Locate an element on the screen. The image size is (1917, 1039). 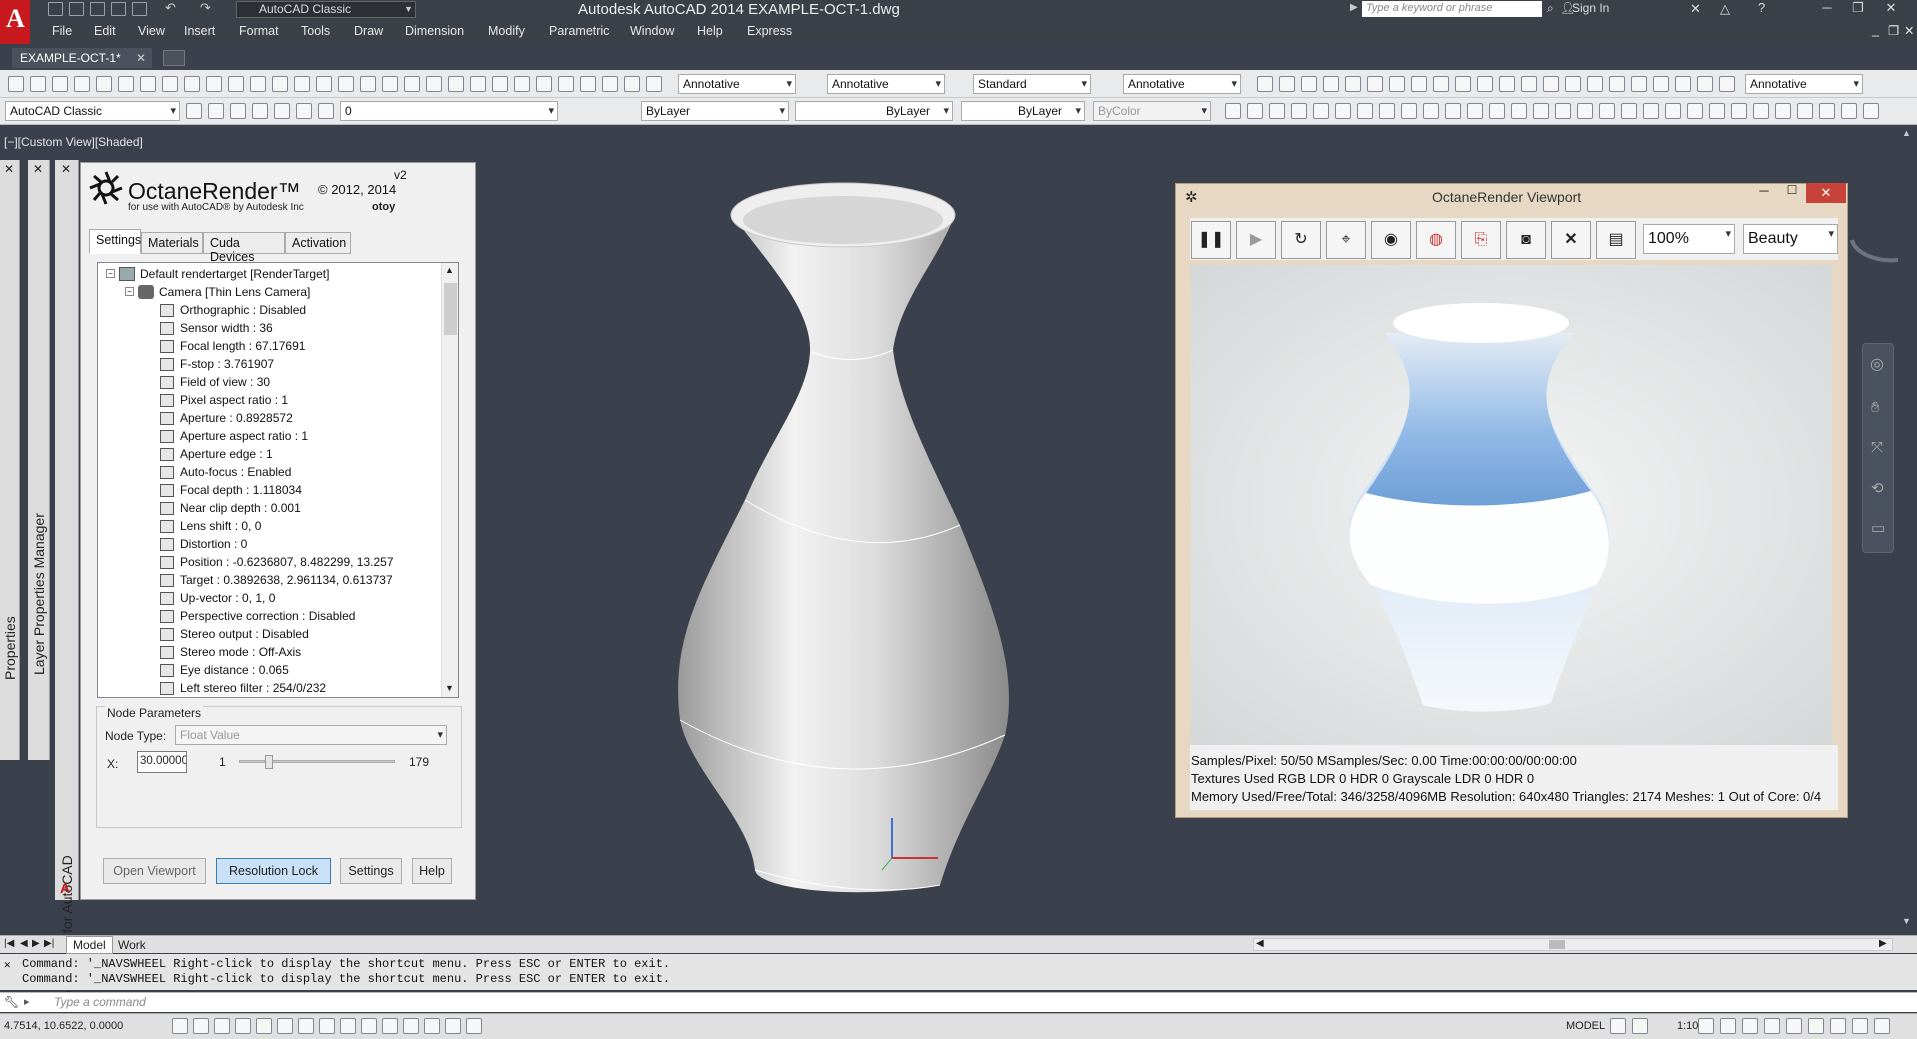
undo-icon: ↶ is located at coordinates (172, 8).